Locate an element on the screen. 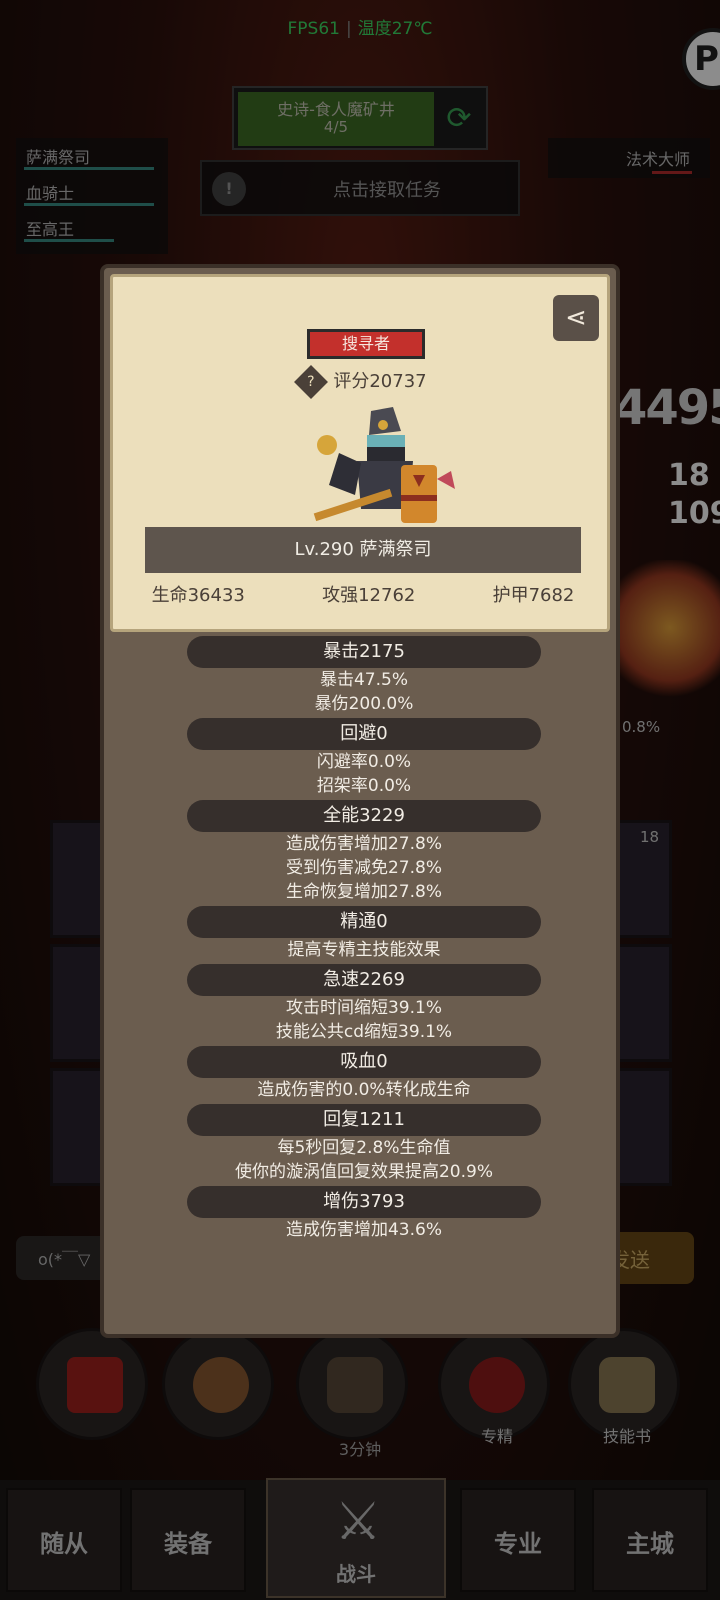 This screenshot has height=1600, width=720. stat-detail: 造成伤害的0.0%转化成生命 is located at coordinates (364, 1090).